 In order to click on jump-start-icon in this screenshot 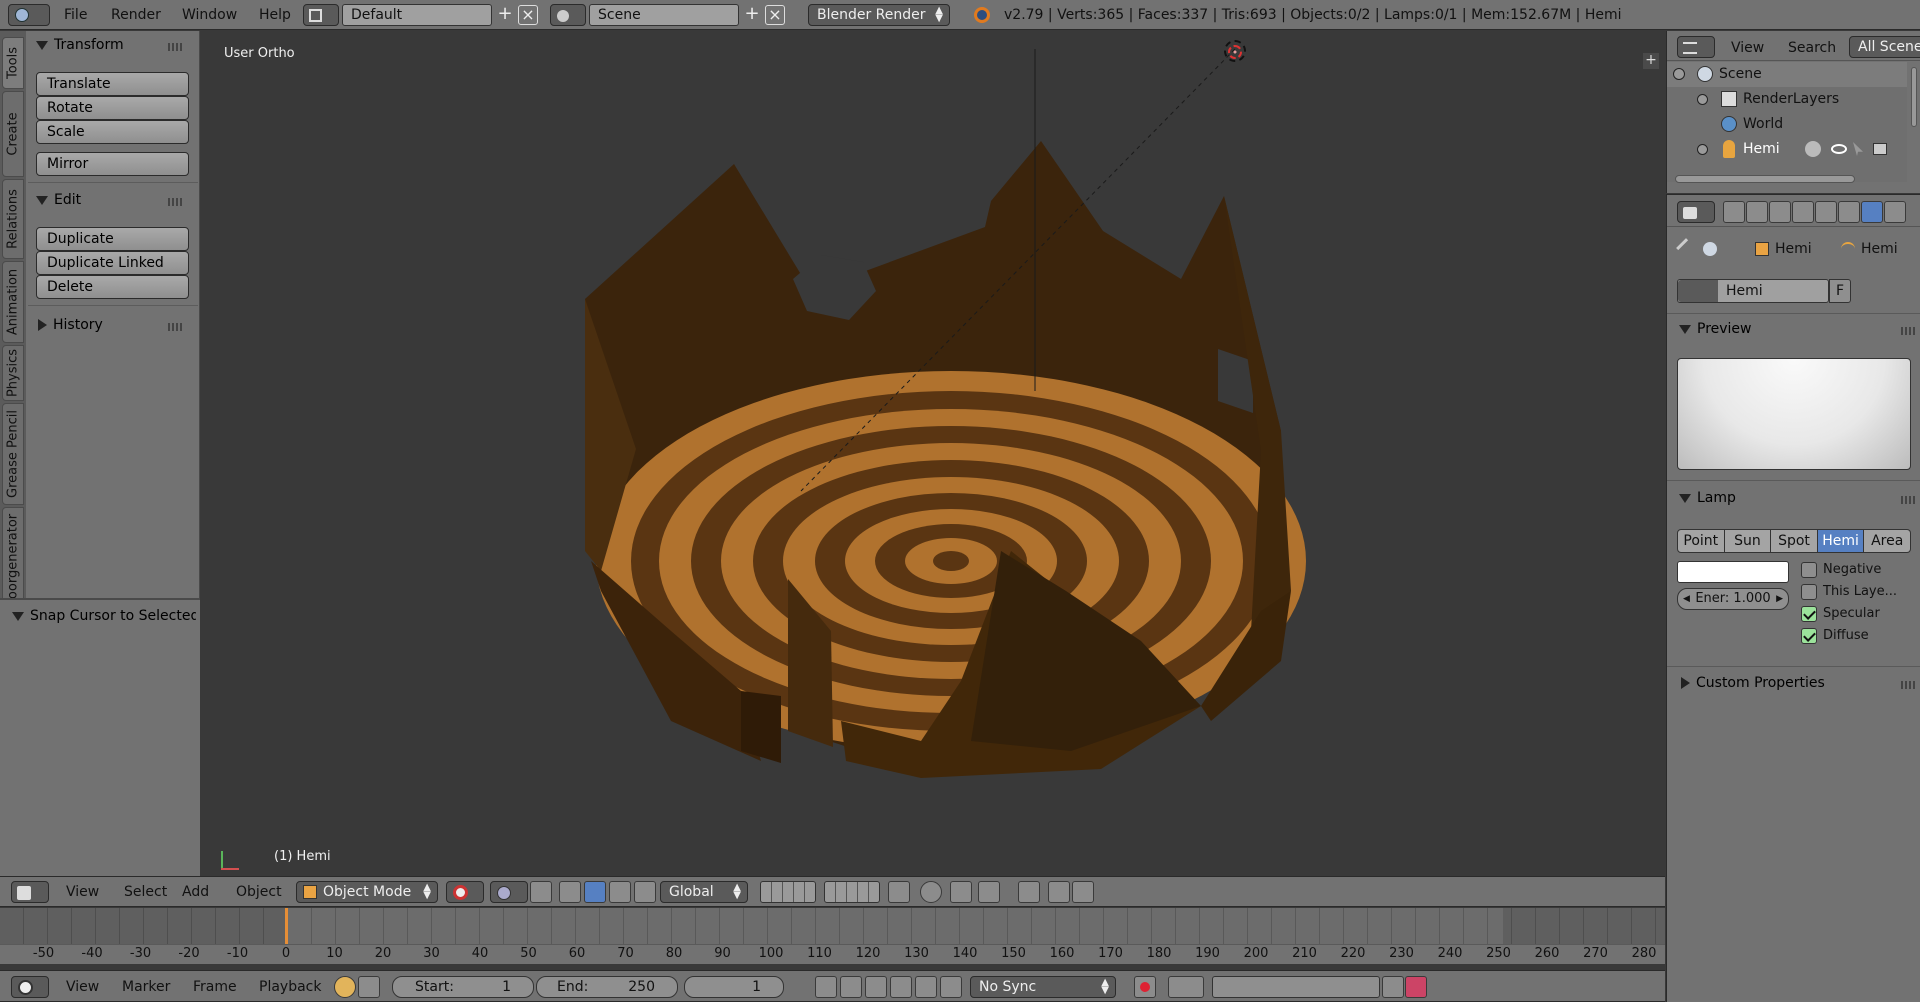, I will do `click(826, 987)`.